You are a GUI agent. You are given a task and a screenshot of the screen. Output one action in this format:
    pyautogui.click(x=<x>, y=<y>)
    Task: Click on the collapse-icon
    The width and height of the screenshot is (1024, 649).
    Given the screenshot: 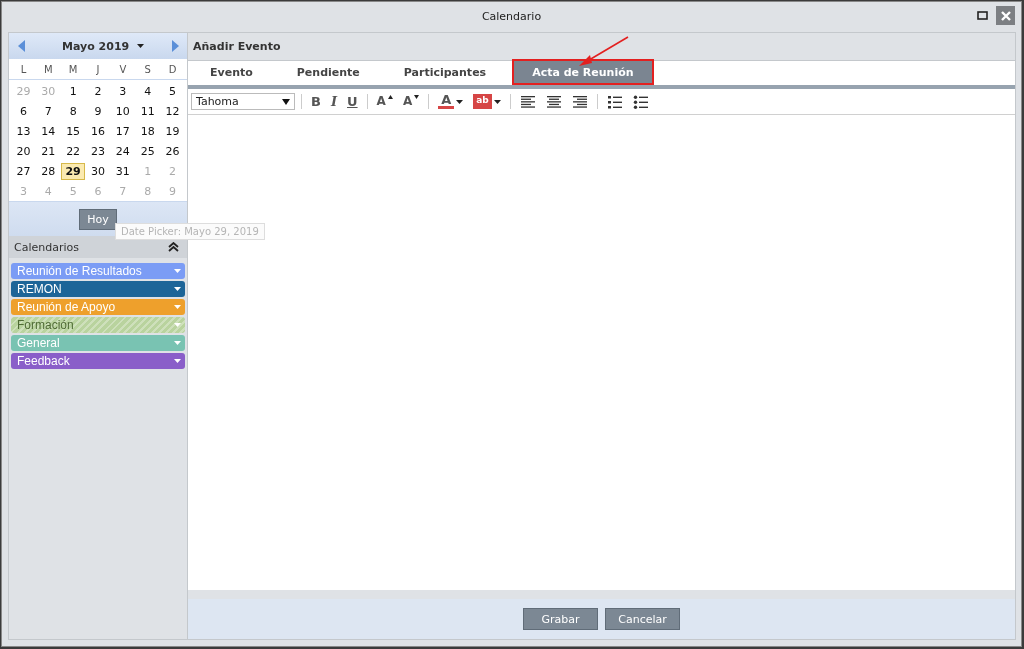 What is the action you would take?
    pyautogui.click(x=173, y=247)
    